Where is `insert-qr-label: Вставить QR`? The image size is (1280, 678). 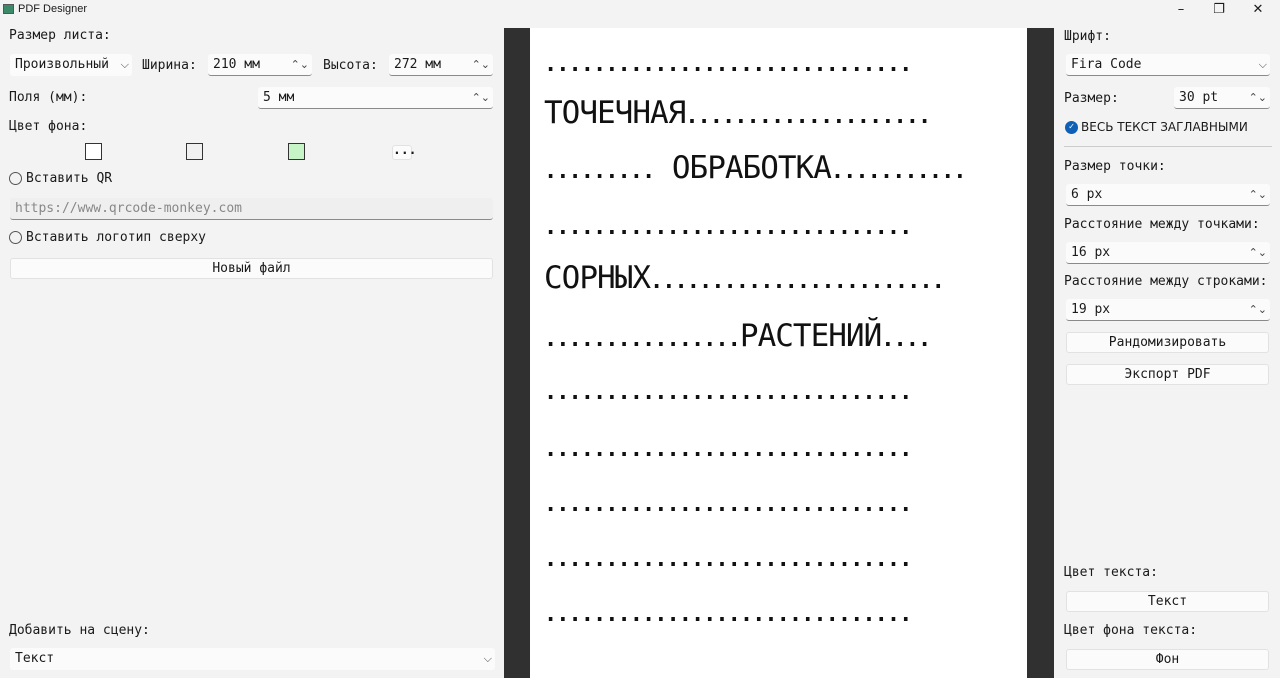
insert-qr-label: Вставить QR is located at coordinates (69, 178).